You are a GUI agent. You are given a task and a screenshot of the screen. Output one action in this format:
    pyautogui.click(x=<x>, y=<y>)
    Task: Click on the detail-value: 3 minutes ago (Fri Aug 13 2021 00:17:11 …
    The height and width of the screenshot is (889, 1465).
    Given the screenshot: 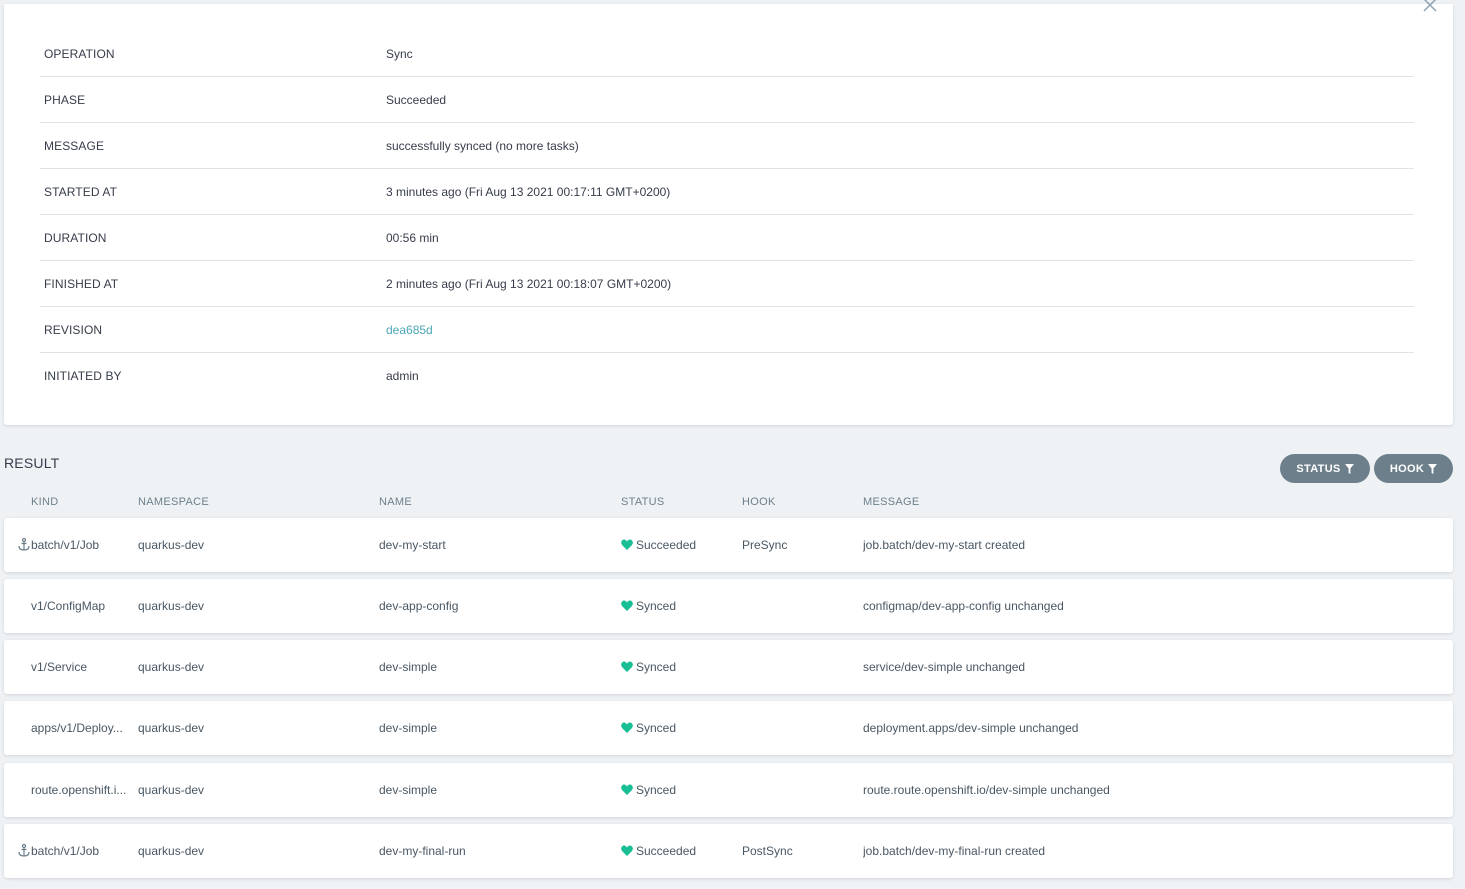 What is the action you would take?
    pyautogui.click(x=528, y=192)
    